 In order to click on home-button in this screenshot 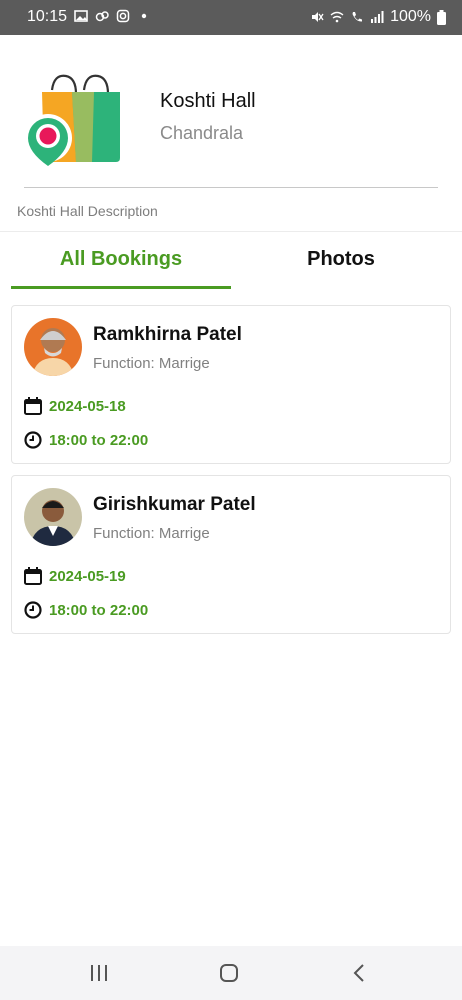, I will do `click(229, 973)`.